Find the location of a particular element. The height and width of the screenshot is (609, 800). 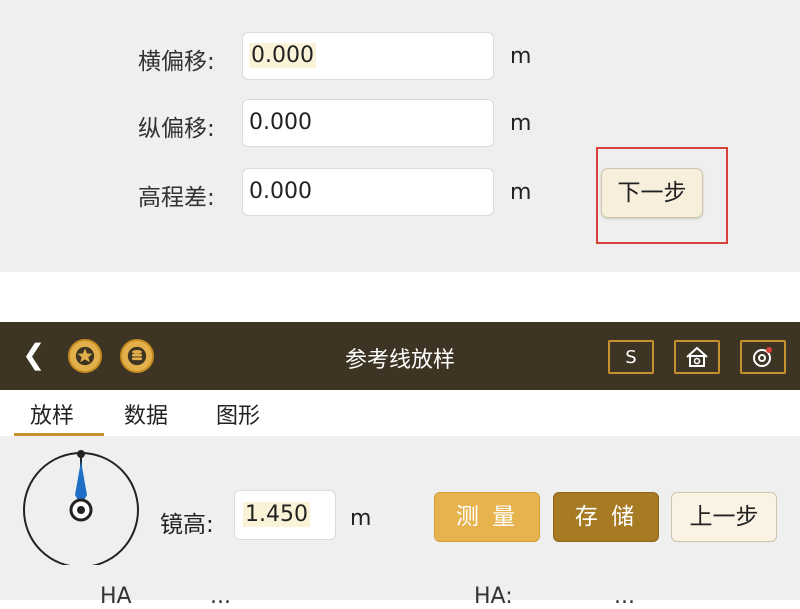

star-icon is located at coordinates (85, 356).